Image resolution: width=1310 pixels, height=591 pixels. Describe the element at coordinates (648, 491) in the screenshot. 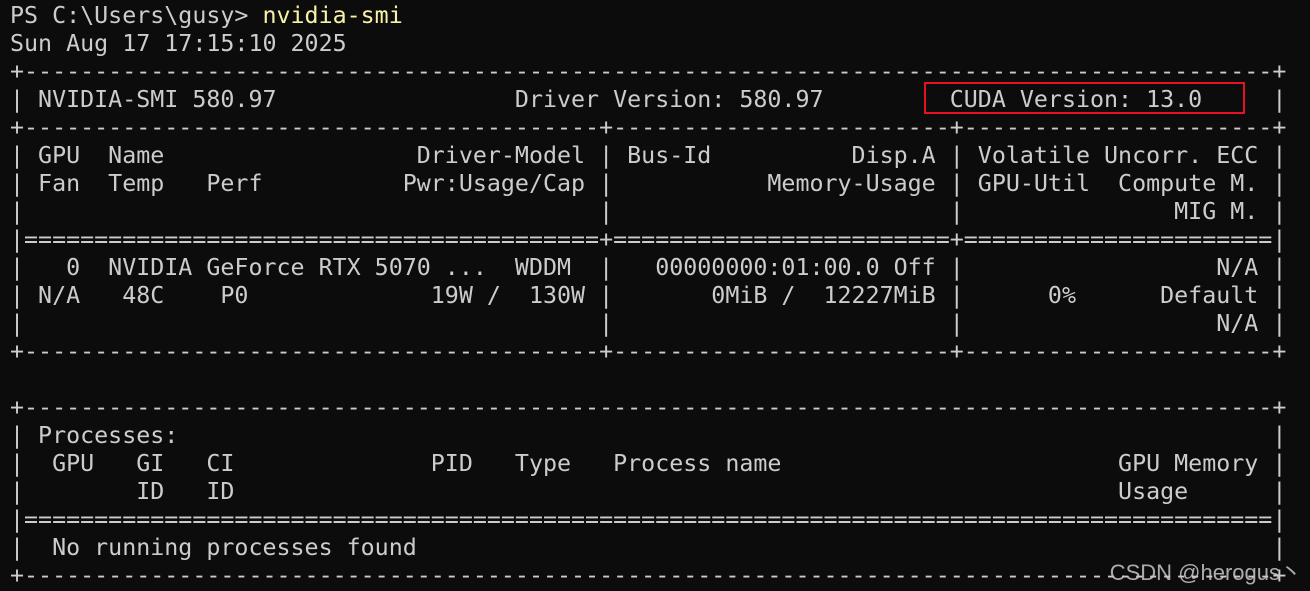

I see `processes-header-2: | ID ID Usage |` at that location.